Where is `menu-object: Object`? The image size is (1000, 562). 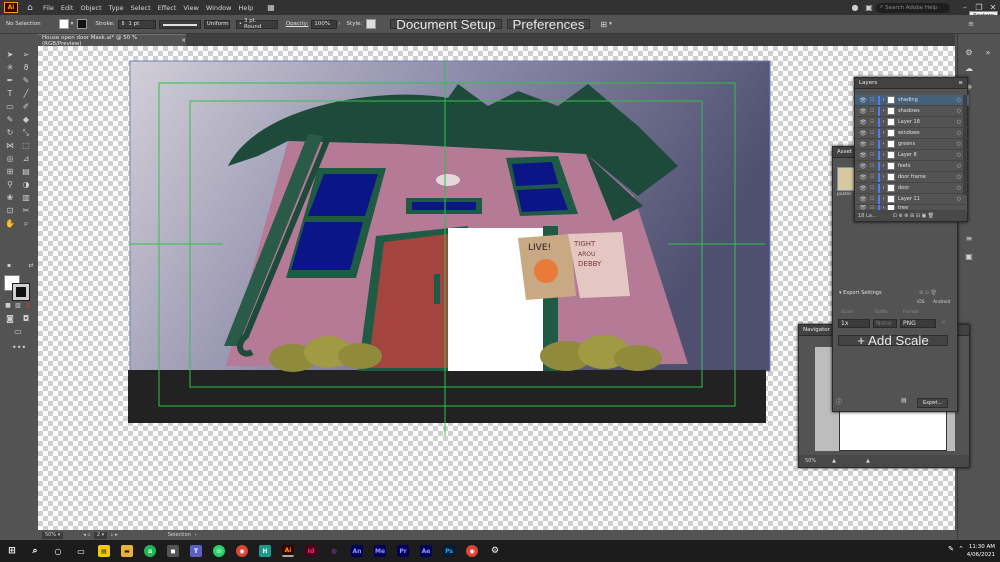 menu-object: Object is located at coordinates (90, 8).